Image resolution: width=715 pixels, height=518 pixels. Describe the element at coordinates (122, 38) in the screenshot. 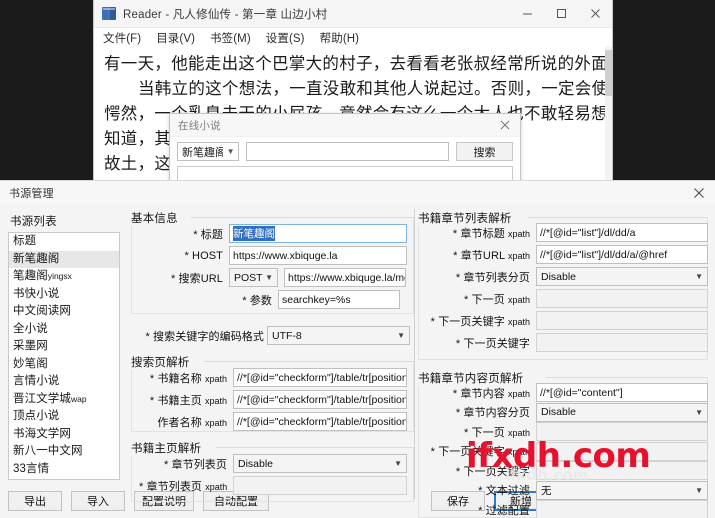

I see `menu-item-file: 文件(F)` at that location.